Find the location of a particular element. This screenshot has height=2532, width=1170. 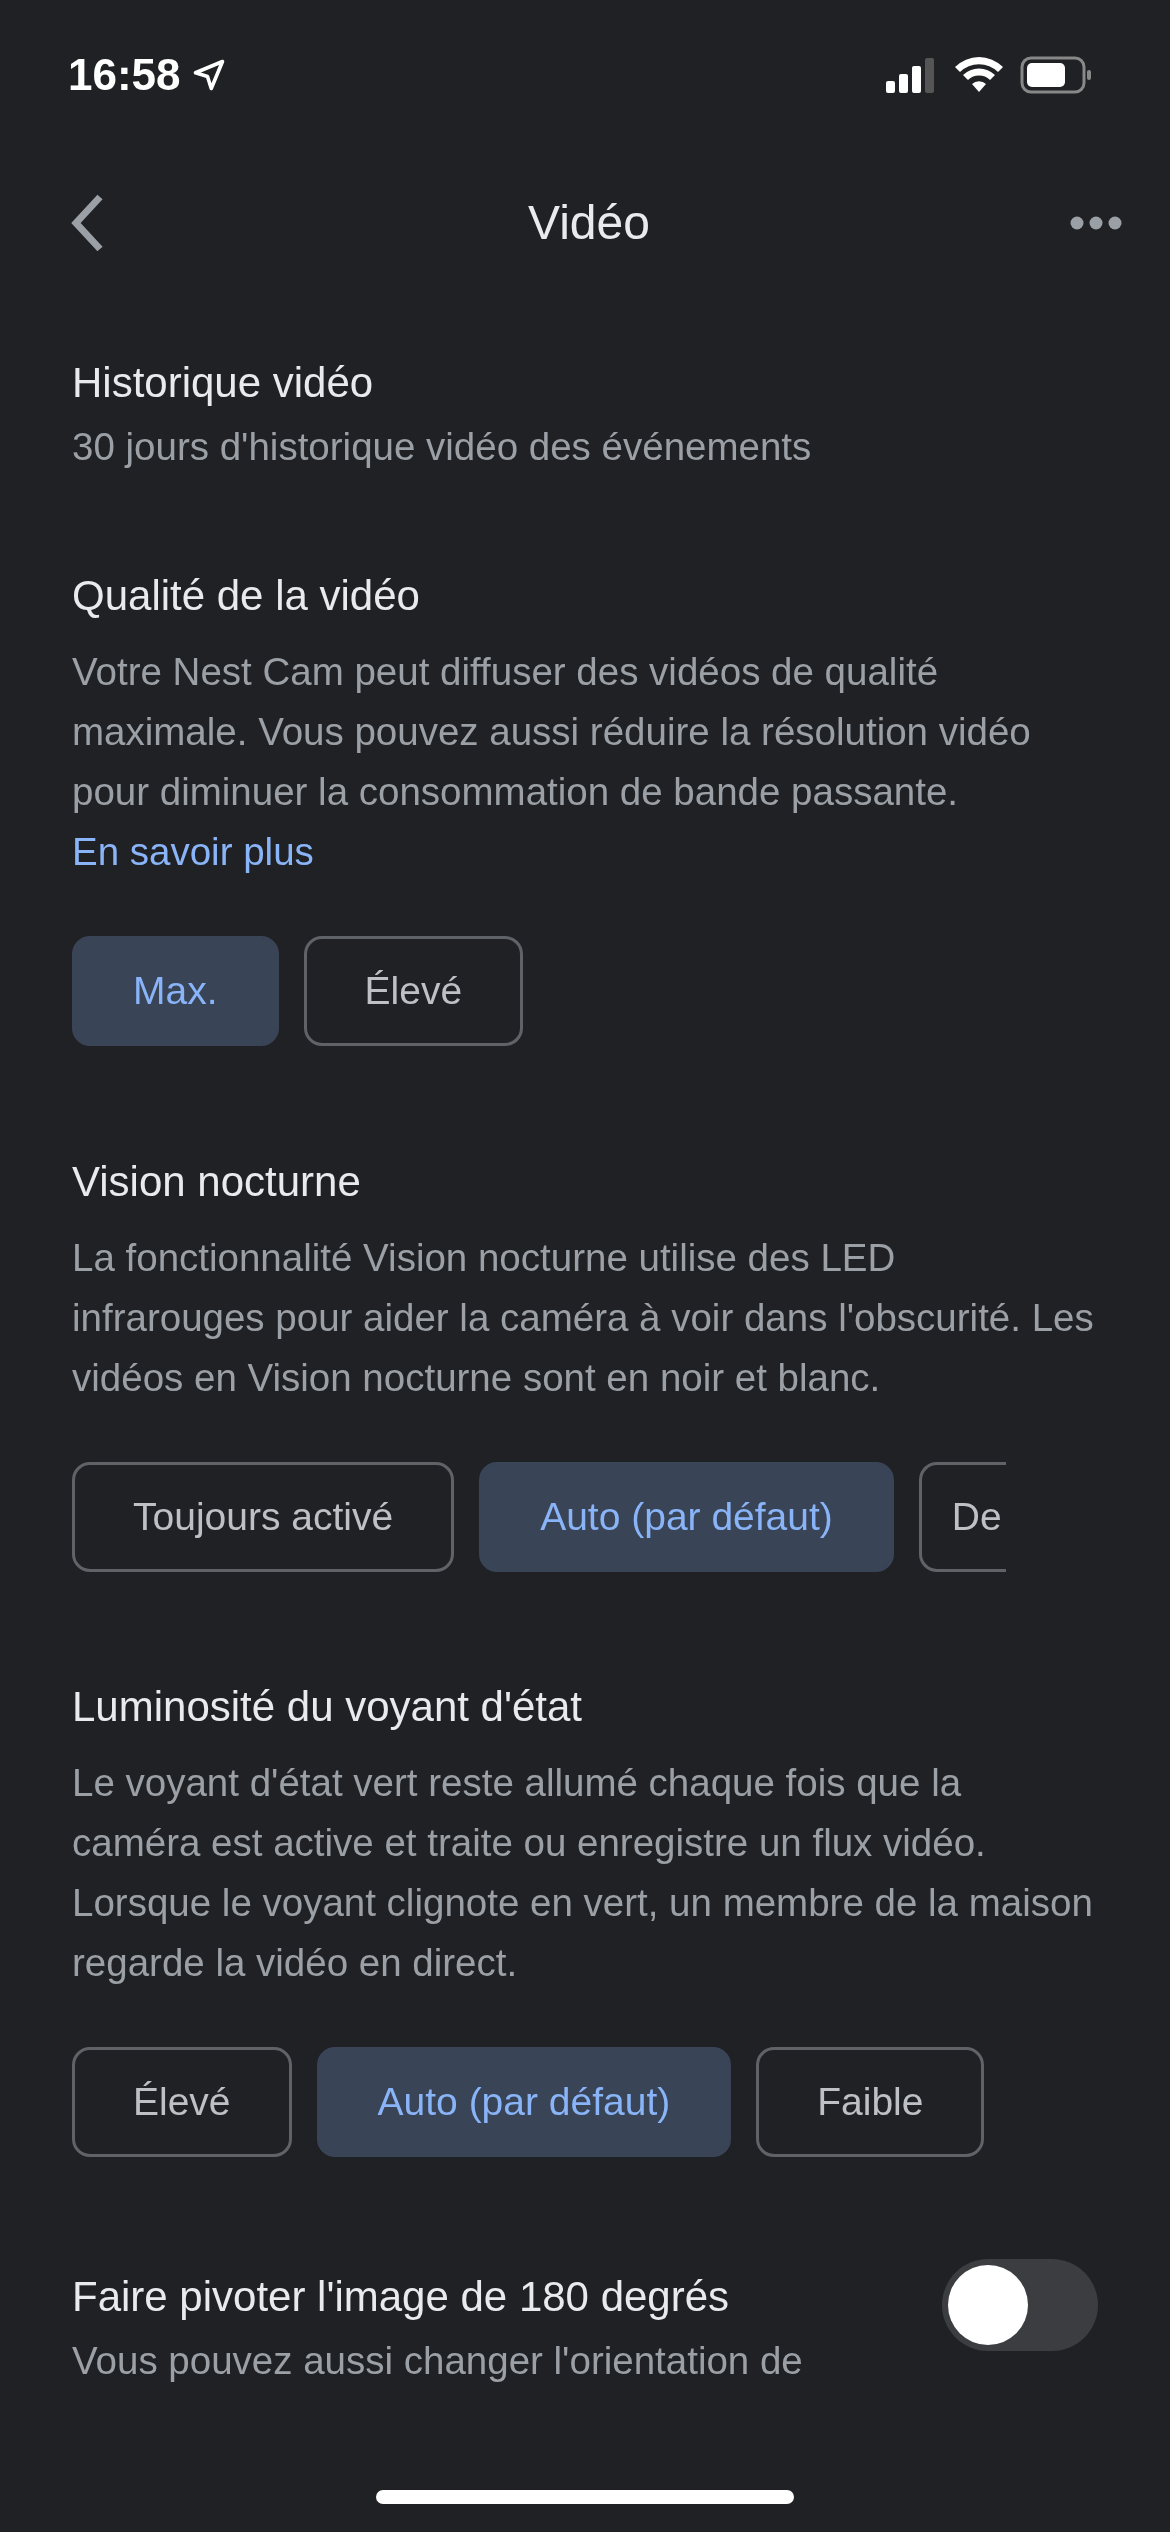

option-chip: De is located at coordinates (962, 1517).